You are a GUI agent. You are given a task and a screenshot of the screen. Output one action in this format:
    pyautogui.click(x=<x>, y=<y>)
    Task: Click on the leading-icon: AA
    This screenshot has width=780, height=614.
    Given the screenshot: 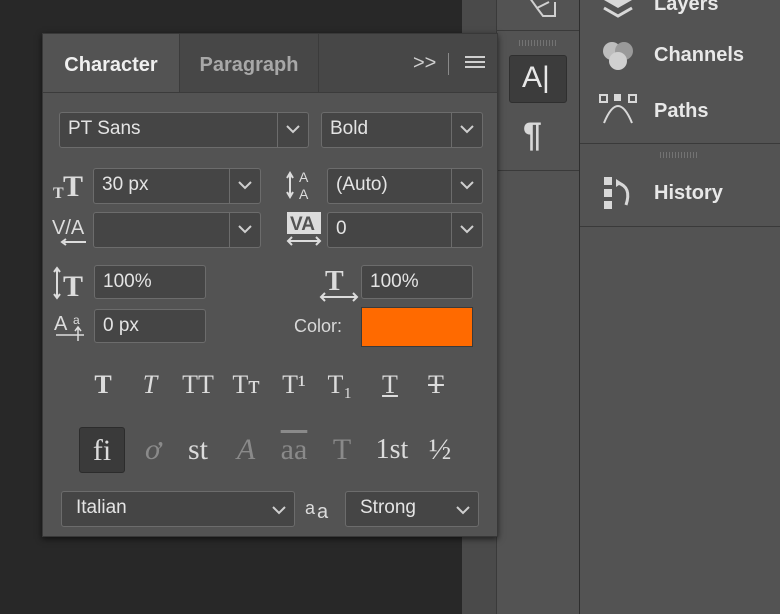 What is the action you would take?
    pyautogui.click(x=303, y=187)
    